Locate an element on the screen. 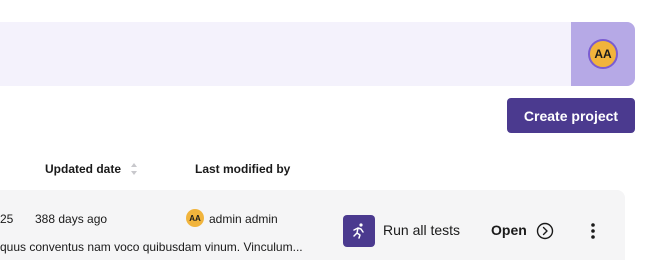 Image resolution: width=657 pixels, height=260 pixels. modified-by-name: admin admin is located at coordinates (243, 219).